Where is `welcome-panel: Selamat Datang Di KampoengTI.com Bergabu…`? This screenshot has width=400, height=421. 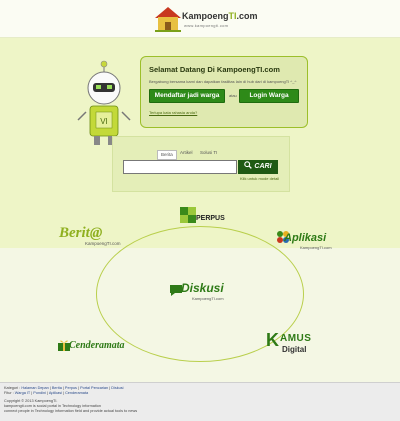 welcome-panel: Selamat Datang Di KampoengTI.com Bergabu… is located at coordinates (224, 92).